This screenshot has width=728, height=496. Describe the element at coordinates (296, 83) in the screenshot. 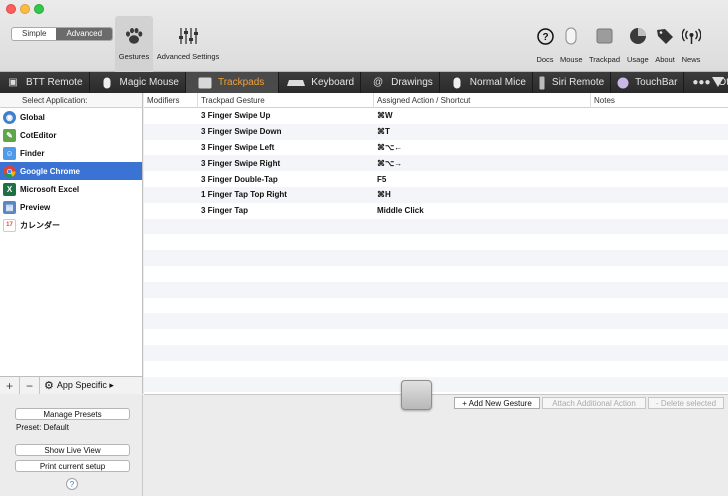

I see `keyboard-icon` at that location.